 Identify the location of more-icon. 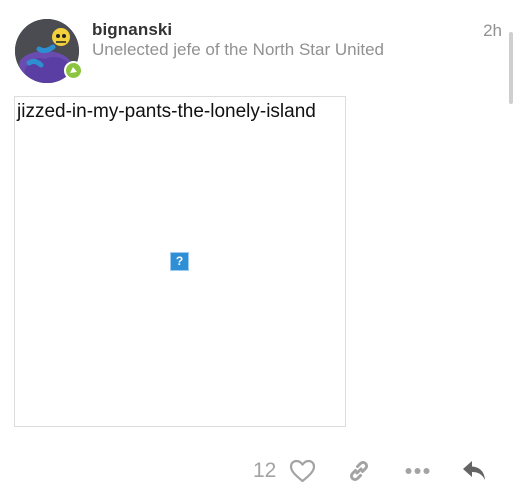
(417, 471).